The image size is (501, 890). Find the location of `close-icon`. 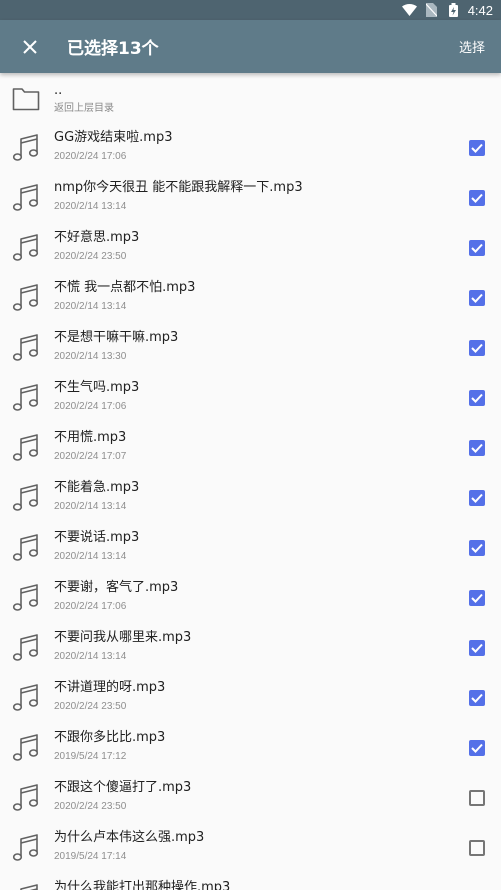

close-icon is located at coordinates (30, 46).